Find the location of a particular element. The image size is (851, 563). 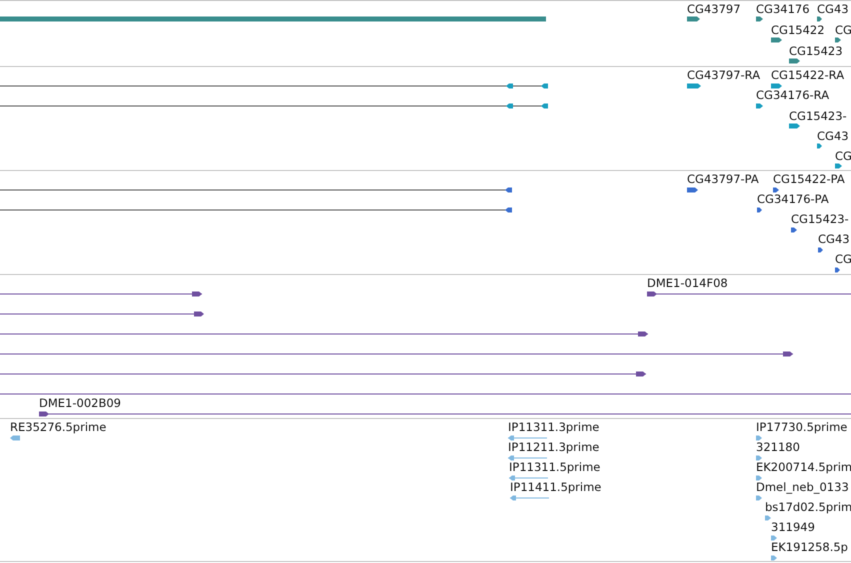

feature-label: Dmel_neb_0133 is located at coordinates (802, 487).